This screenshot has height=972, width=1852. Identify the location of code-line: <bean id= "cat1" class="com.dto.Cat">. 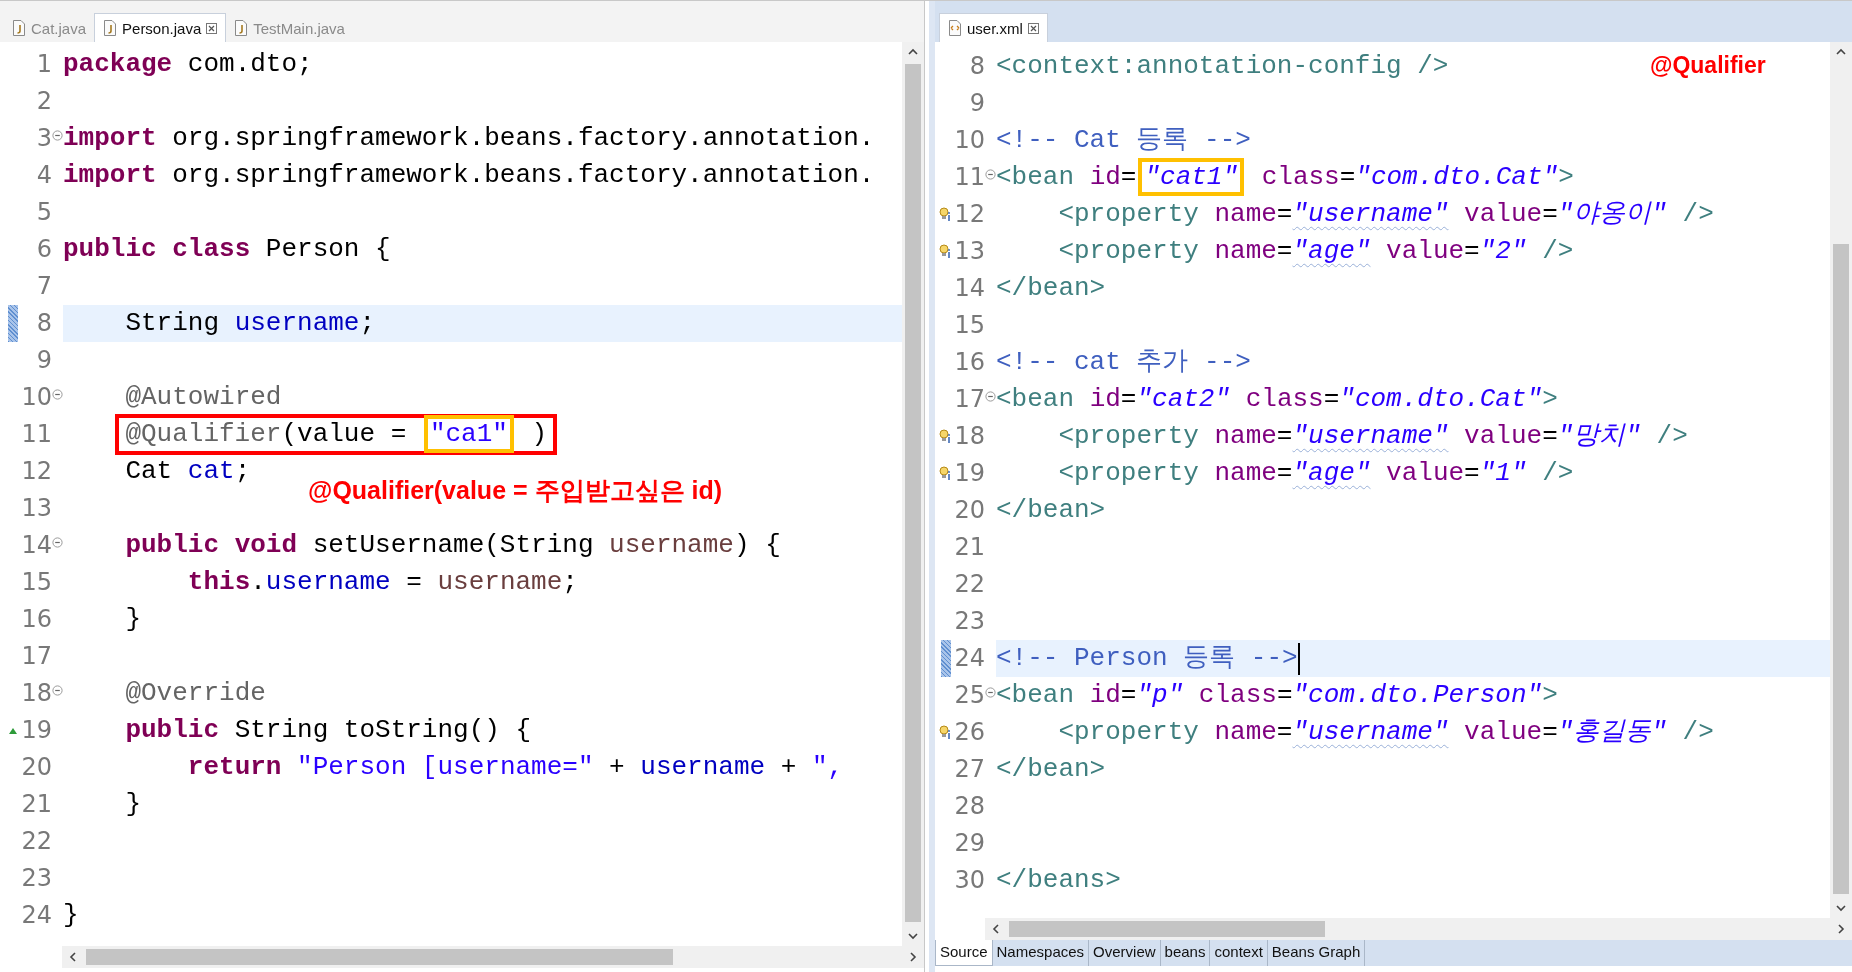
(1285, 177).